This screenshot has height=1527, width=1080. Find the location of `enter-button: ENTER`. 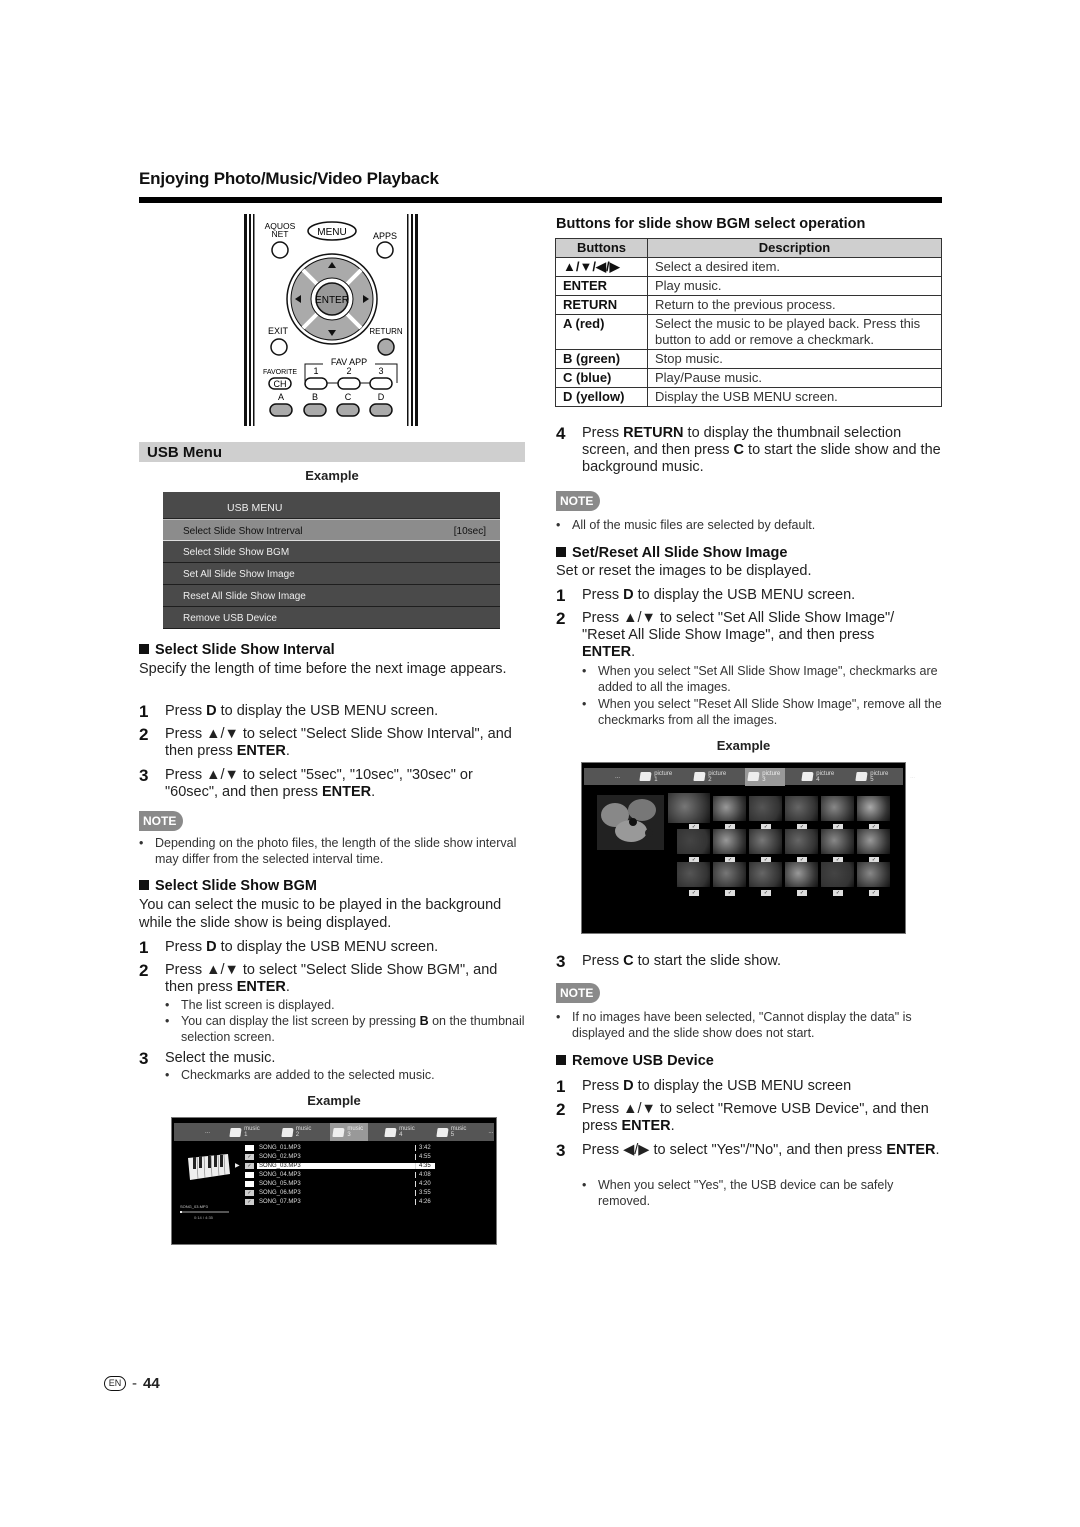

enter-button: ENTER is located at coordinates (332, 299).